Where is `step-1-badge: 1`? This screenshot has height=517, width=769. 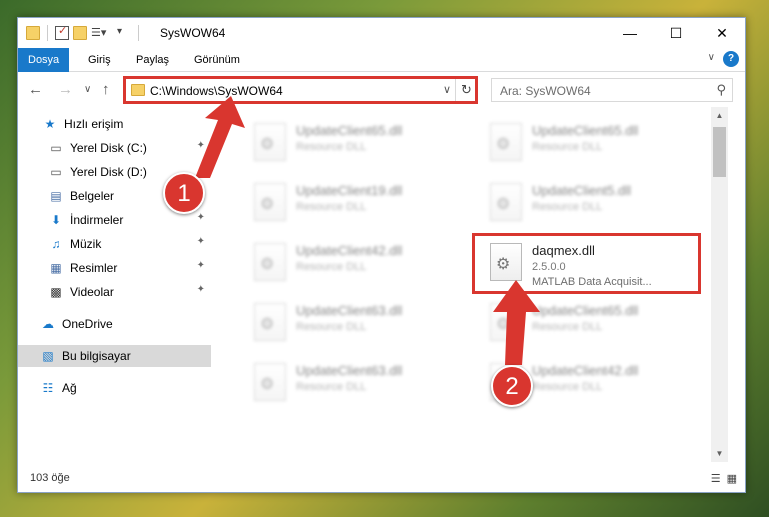
step-1-badge: 1 is located at coordinates (184, 193).